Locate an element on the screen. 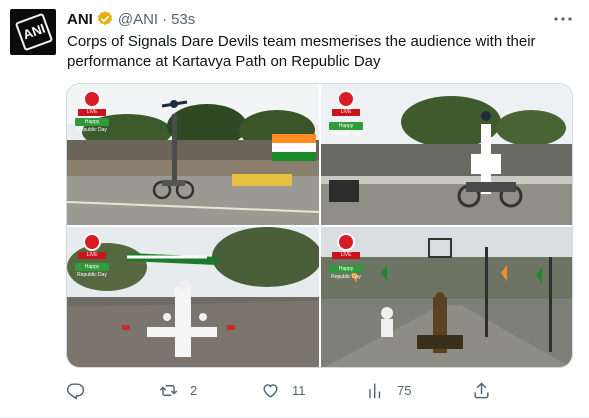 This screenshot has width=589, height=418. share-button is located at coordinates (481, 390).